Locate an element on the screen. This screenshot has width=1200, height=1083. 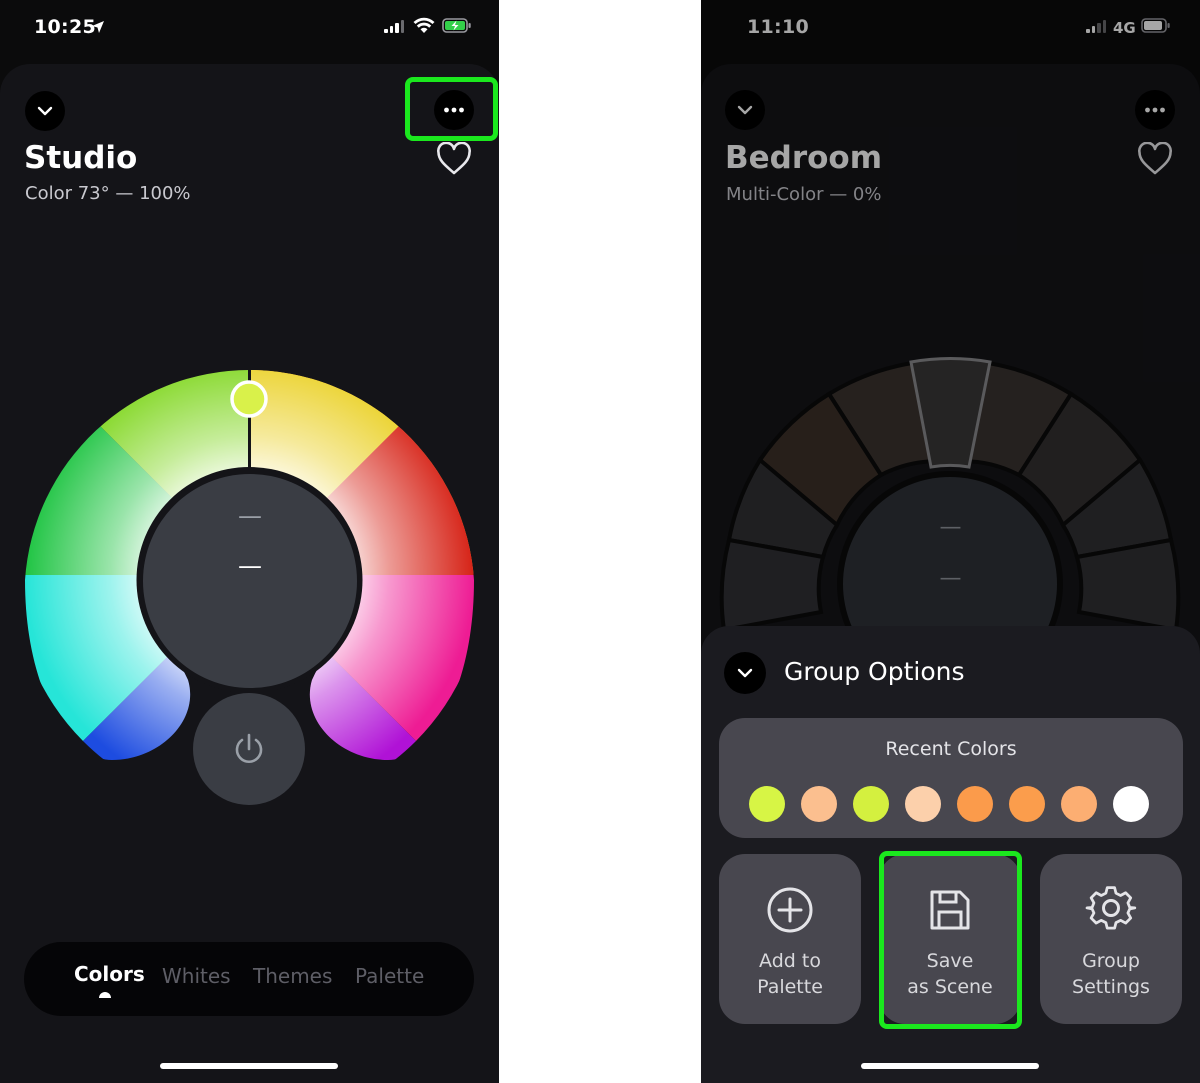
brightness-dial: — — is located at coordinates (250, 581).